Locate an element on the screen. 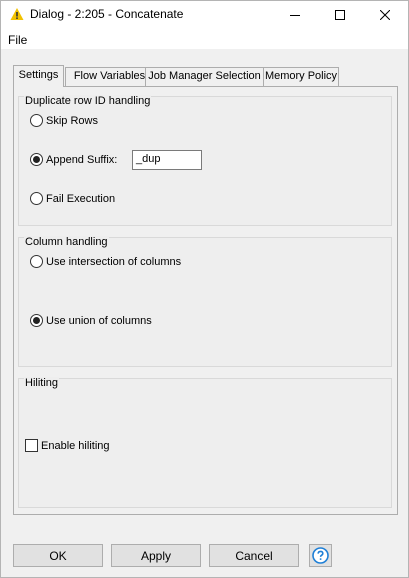  maximize-icon is located at coordinates (340, 15).